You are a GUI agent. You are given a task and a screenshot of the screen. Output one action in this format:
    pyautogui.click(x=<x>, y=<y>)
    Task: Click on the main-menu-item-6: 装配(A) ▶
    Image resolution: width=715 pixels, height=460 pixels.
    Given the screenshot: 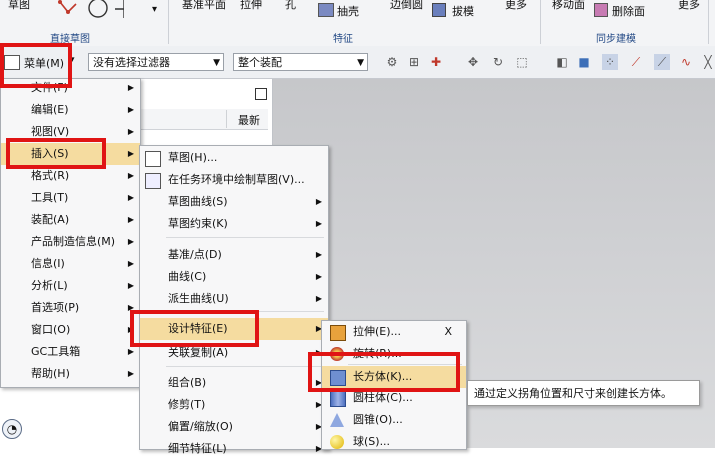 What is the action you would take?
    pyautogui.click(x=70, y=220)
    